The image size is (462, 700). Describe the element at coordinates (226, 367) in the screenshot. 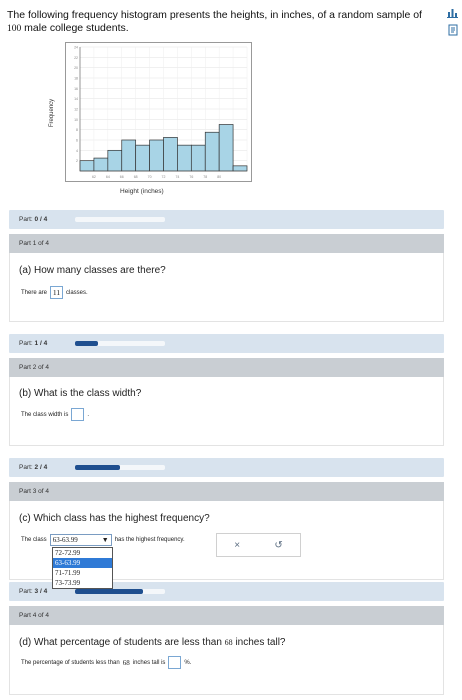

I see `part-header-2: Part 2 of 4` at that location.